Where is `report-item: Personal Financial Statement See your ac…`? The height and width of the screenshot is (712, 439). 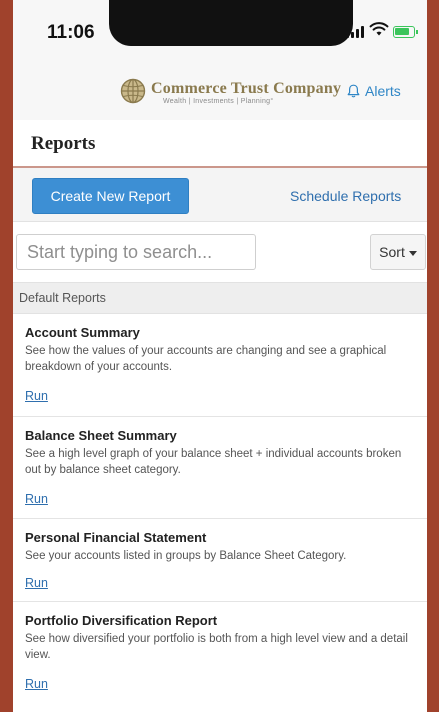 report-item: Personal Financial Statement See your ac… is located at coordinates (220, 560).